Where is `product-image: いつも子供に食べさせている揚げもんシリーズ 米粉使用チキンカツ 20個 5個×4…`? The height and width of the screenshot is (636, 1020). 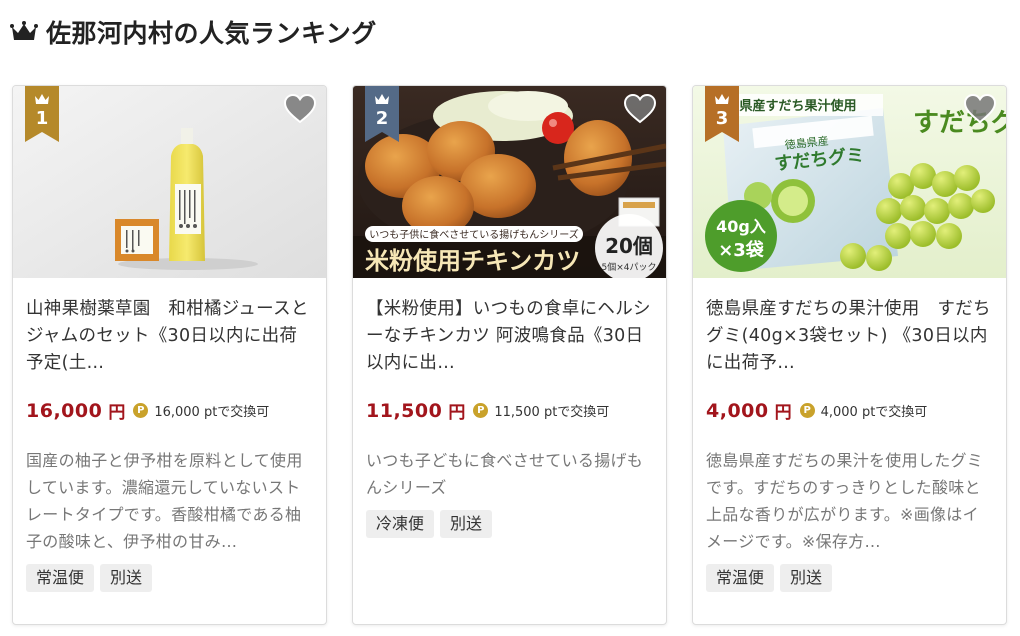
product-image: いつも子供に食べさせている揚げもんシリーズ 米粉使用チキンカツ 20個 5個×4… is located at coordinates (509, 182).